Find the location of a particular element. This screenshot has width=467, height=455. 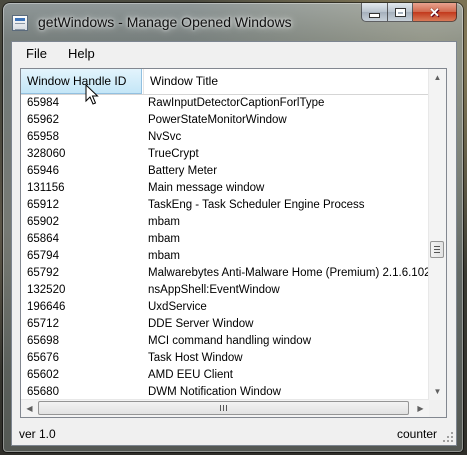

table-row: 131156 Main message window is located at coordinates (225, 188).